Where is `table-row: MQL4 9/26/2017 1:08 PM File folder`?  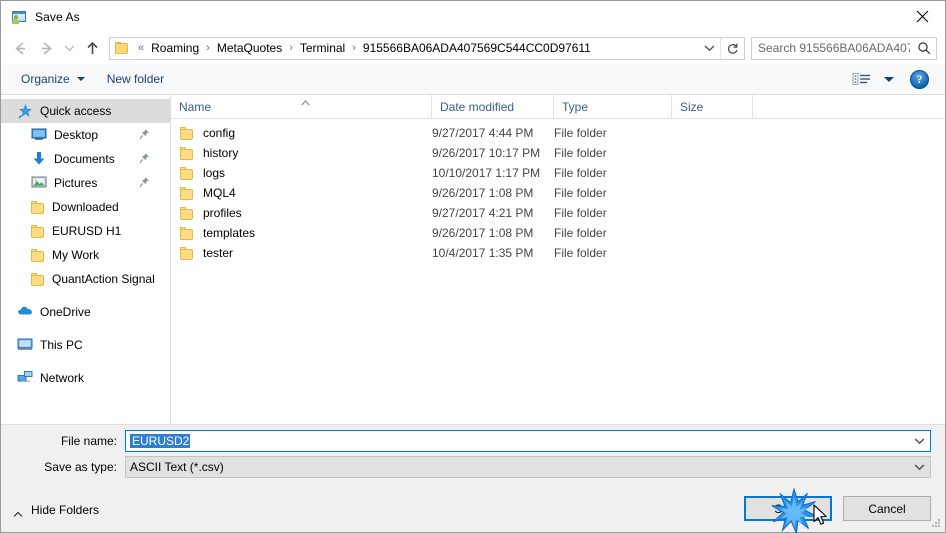
table-row: MQL4 9/26/2017 1:08 PM File folder is located at coordinates (558, 193).